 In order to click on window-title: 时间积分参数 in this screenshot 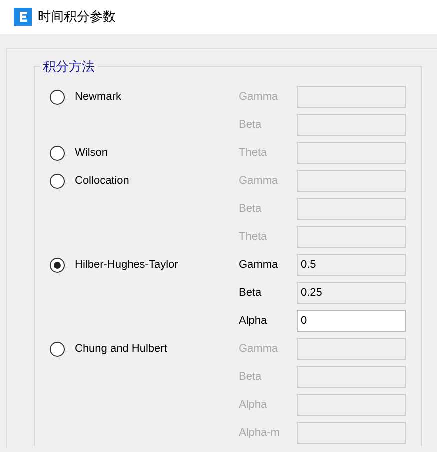, I will do `click(77, 17)`.